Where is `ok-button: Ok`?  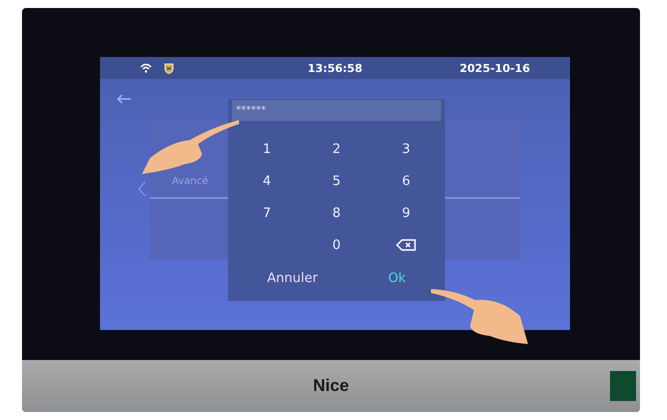
ok-button: Ok is located at coordinates (397, 278).